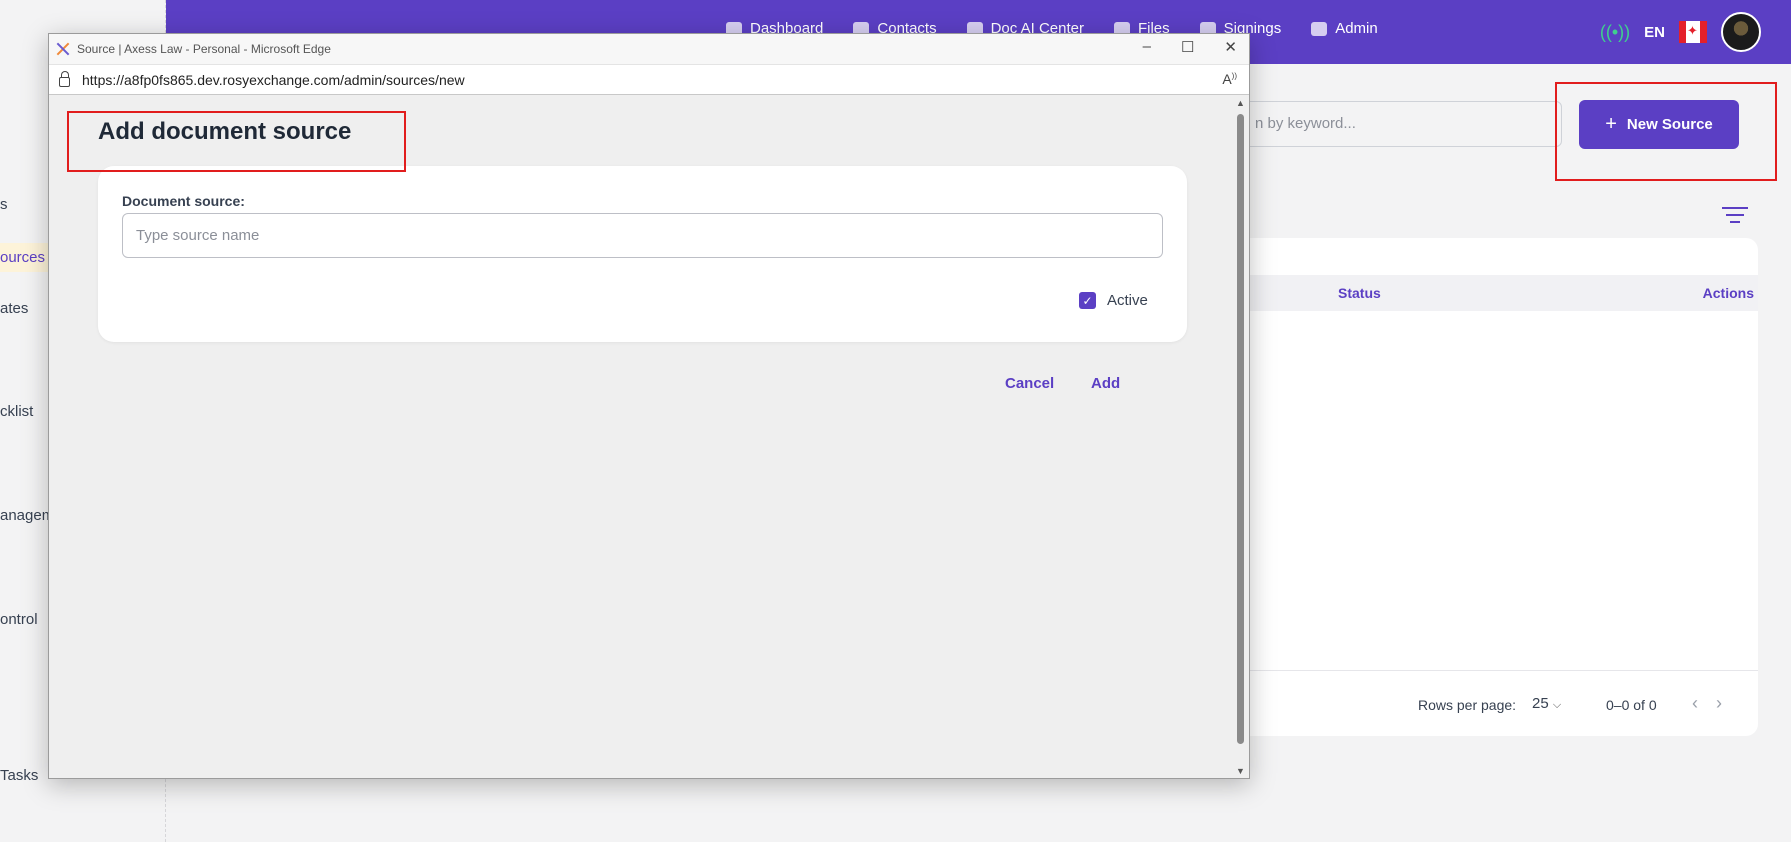  What do you see at coordinates (14, 308) in the screenshot?
I see `sidebar-item-templates: ates` at bounding box center [14, 308].